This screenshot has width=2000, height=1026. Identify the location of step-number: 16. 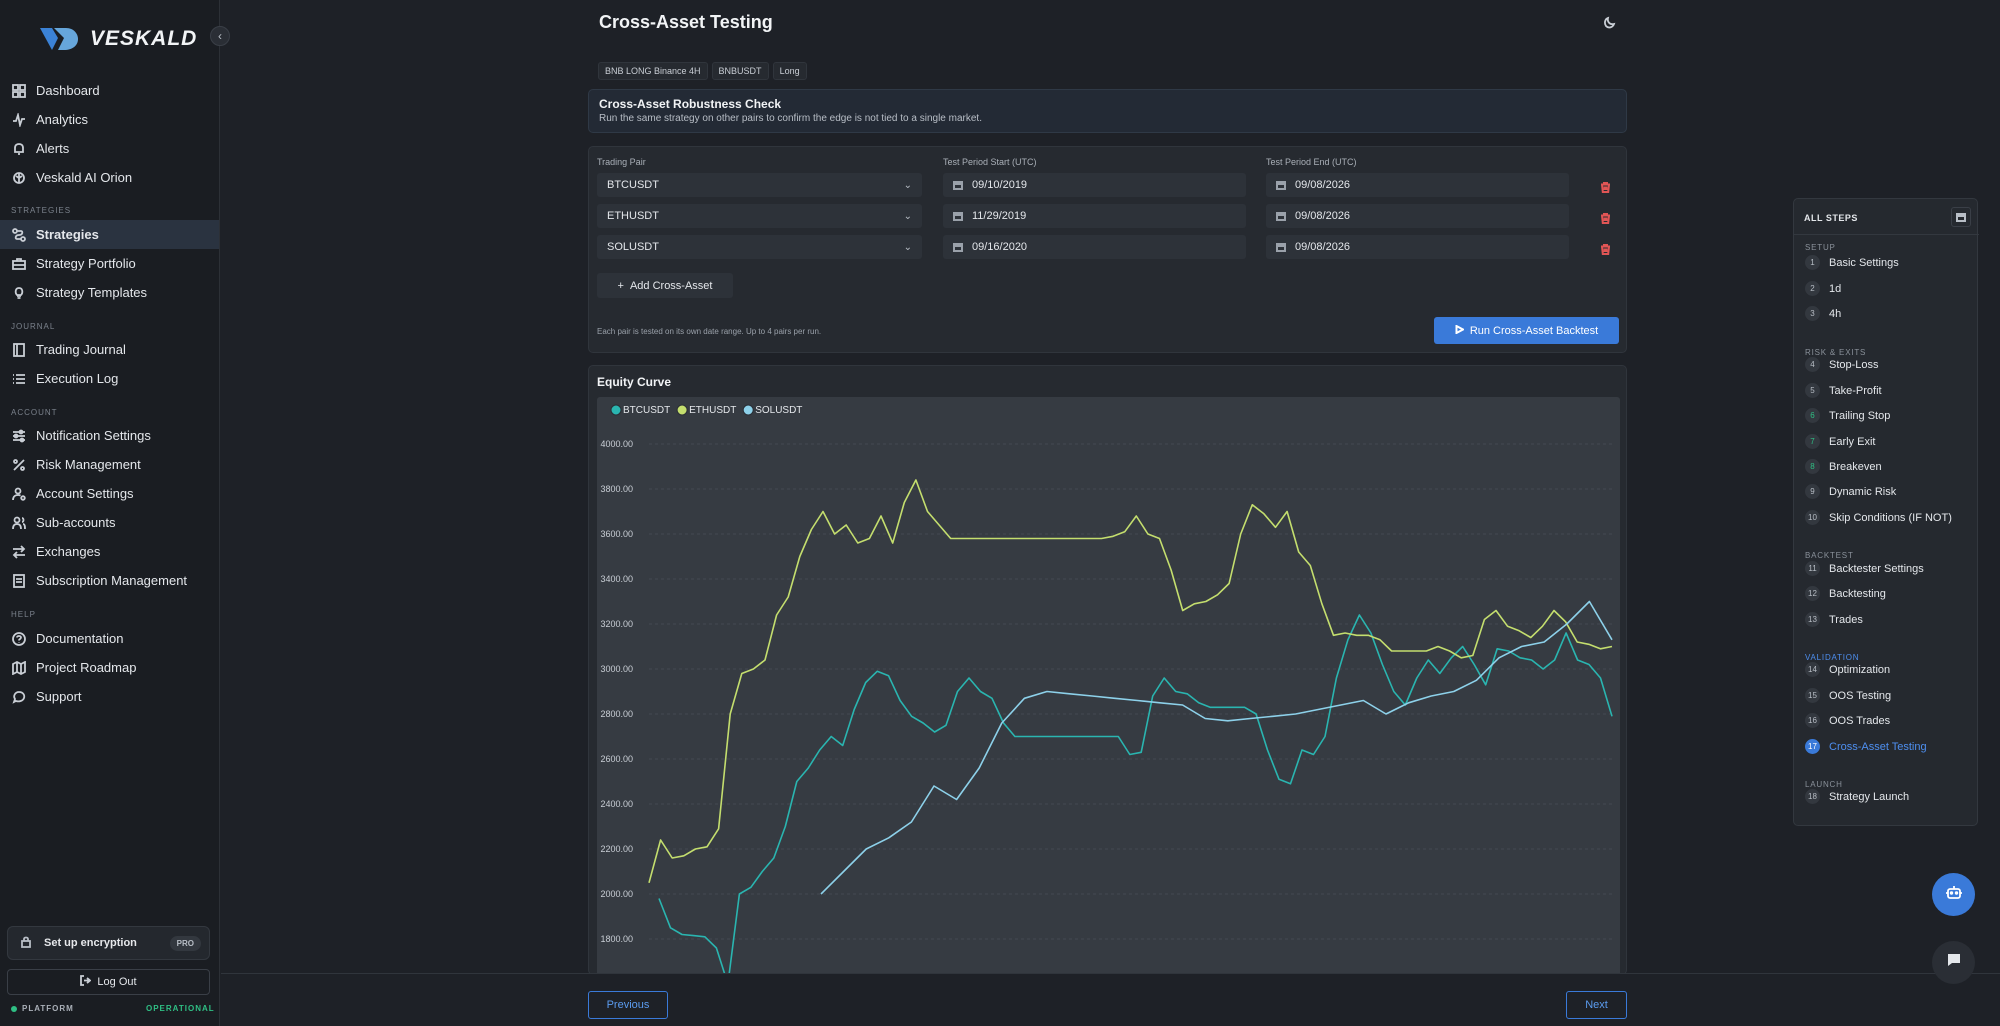
(1812, 720).